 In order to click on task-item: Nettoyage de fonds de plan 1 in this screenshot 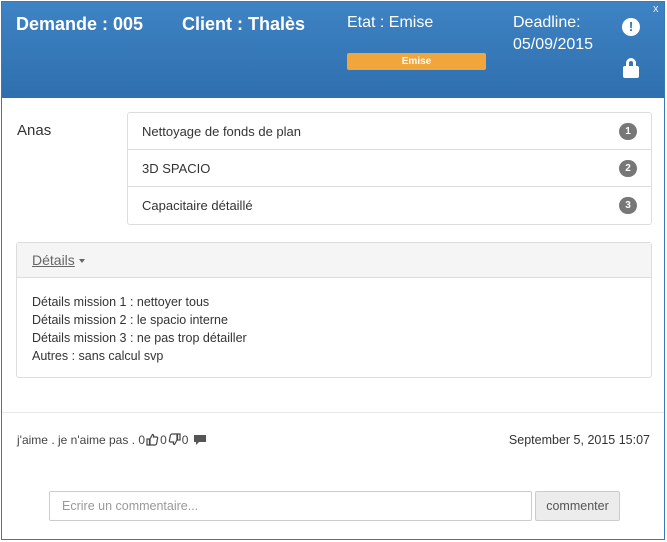, I will do `click(389, 131)`.